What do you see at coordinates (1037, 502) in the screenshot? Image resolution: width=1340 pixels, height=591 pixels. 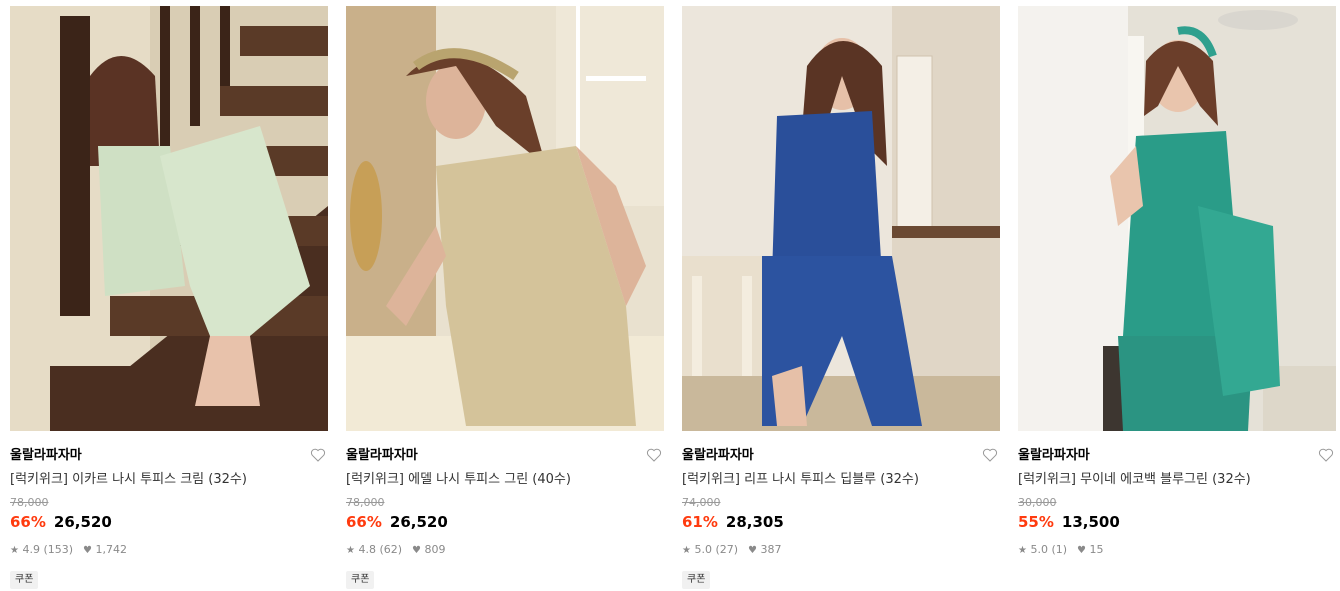 I see `original-price: 30,000` at bounding box center [1037, 502].